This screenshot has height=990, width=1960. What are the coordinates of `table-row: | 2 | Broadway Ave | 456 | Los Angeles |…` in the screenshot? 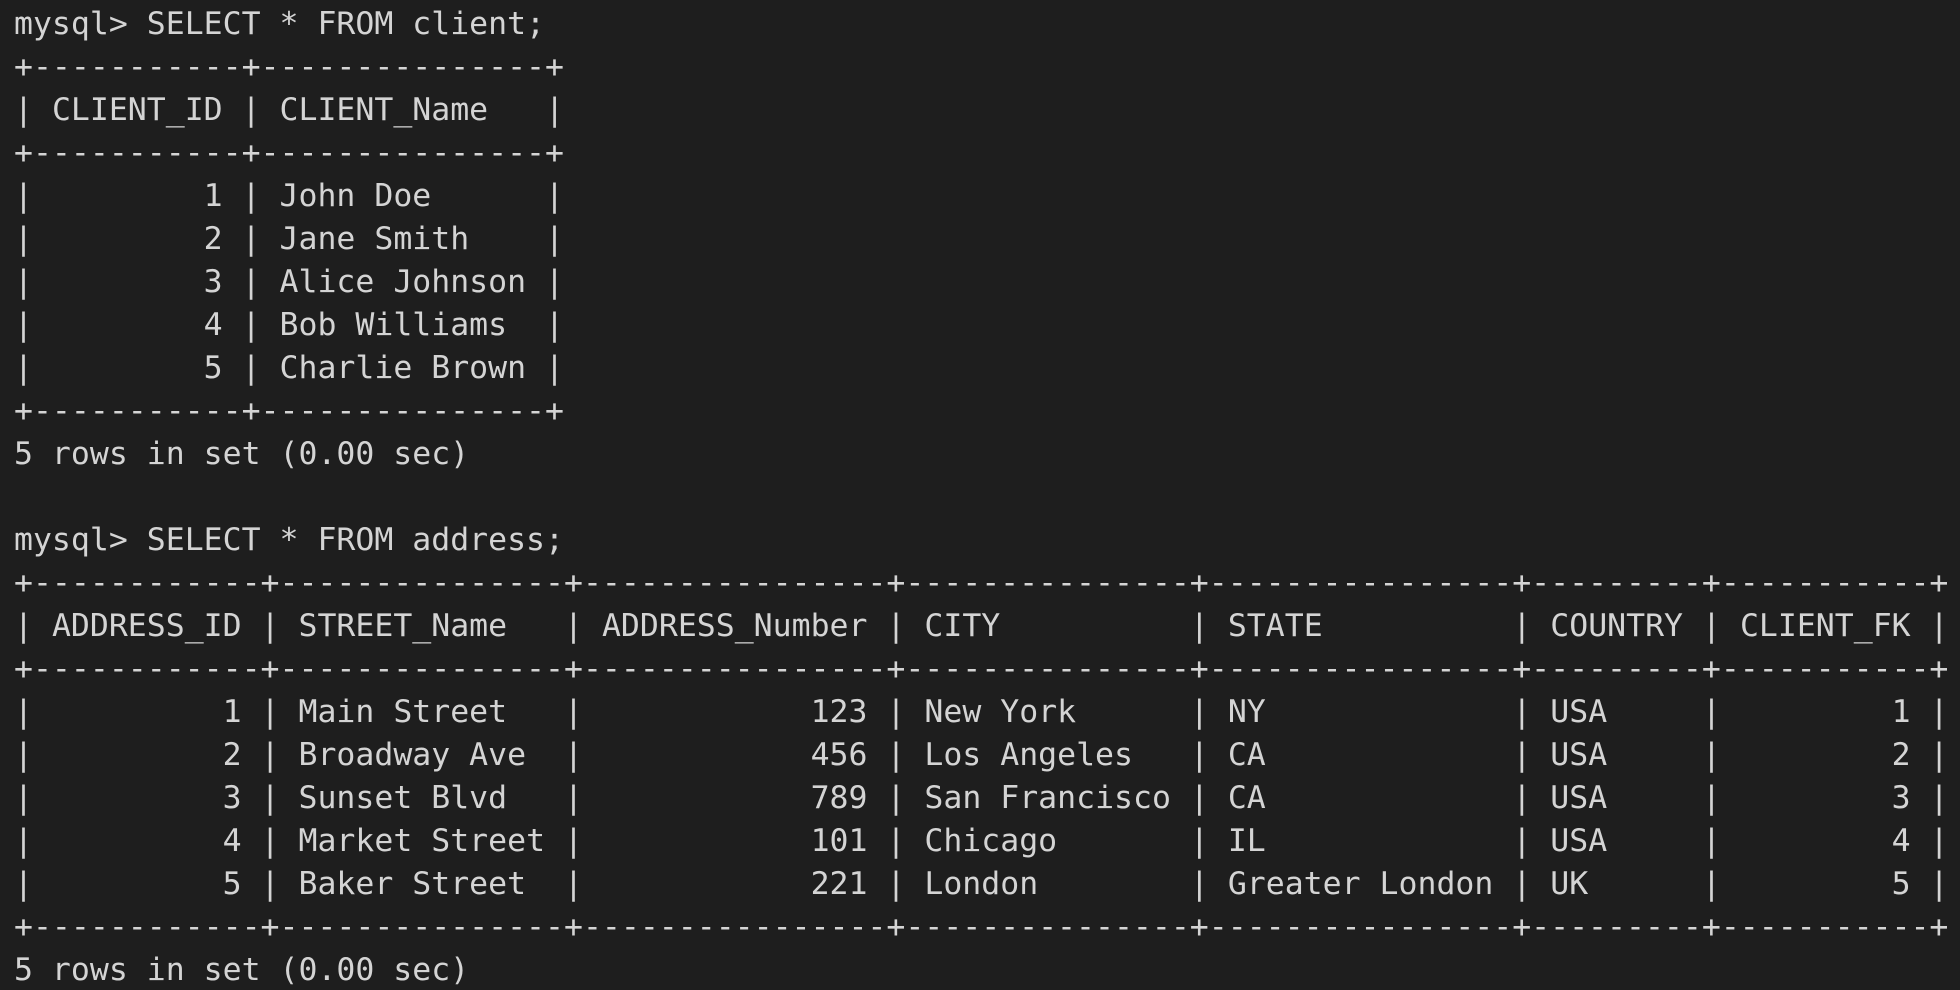 It's located at (981, 755).